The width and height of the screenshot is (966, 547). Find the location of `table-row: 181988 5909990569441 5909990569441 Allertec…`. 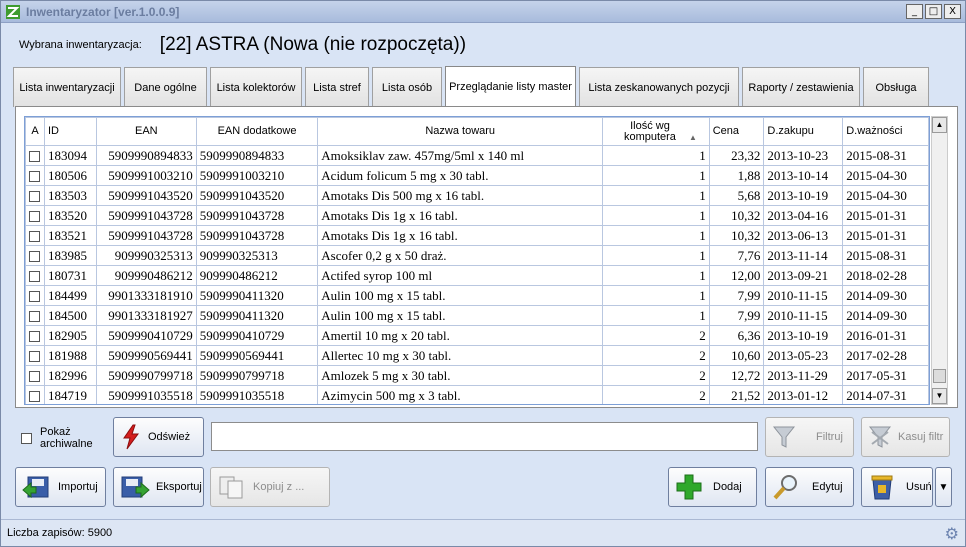

table-row: 181988 5909990569441 5909990569441 Allertec… is located at coordinates (477, 355).